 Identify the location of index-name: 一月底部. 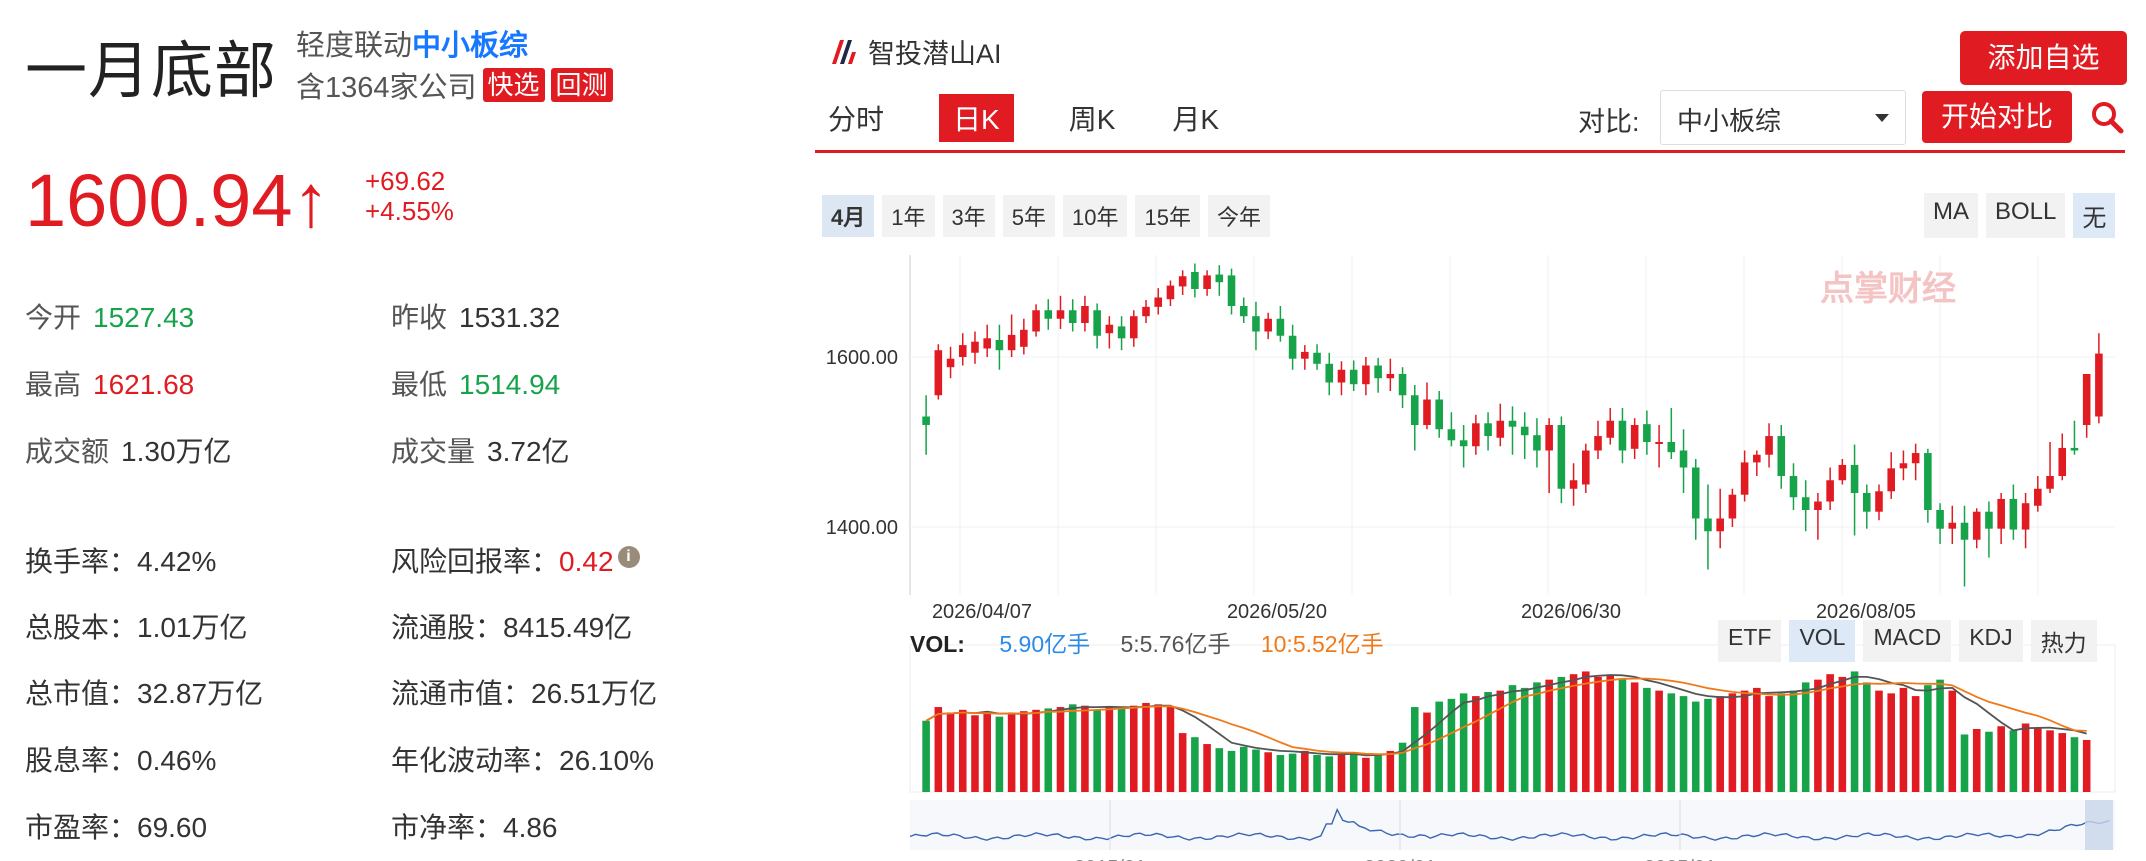
(151, 71).